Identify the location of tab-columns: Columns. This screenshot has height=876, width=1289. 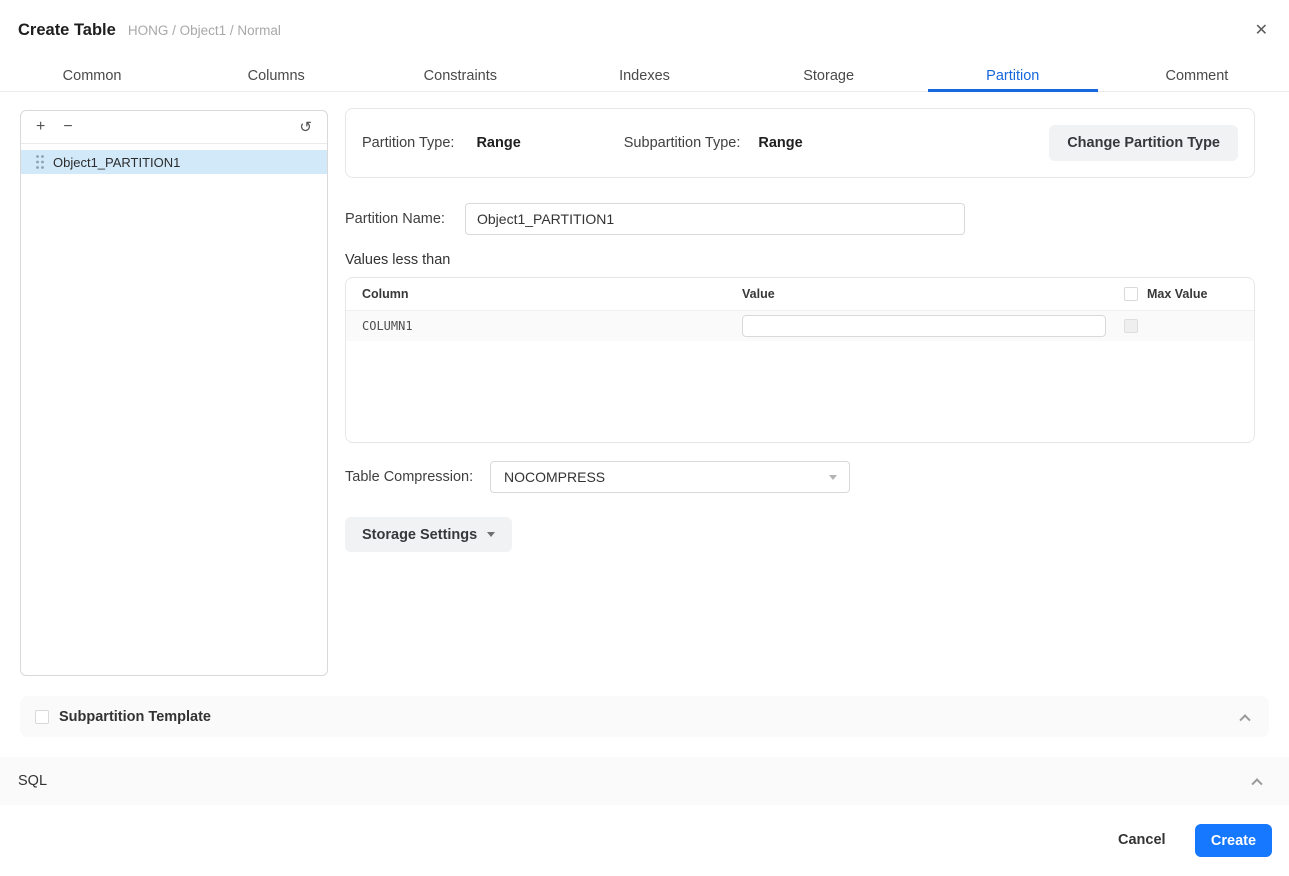
(276, 75).